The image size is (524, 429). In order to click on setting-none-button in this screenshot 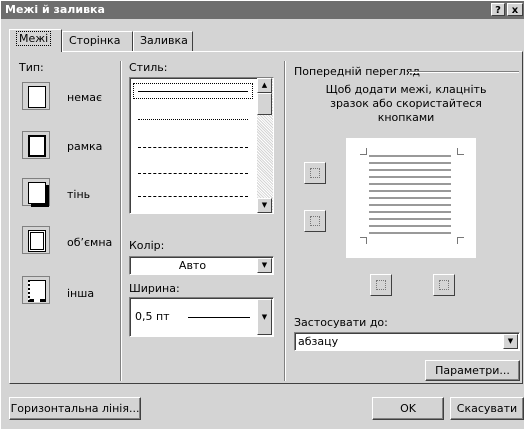, I will do `click(36, 96)`.